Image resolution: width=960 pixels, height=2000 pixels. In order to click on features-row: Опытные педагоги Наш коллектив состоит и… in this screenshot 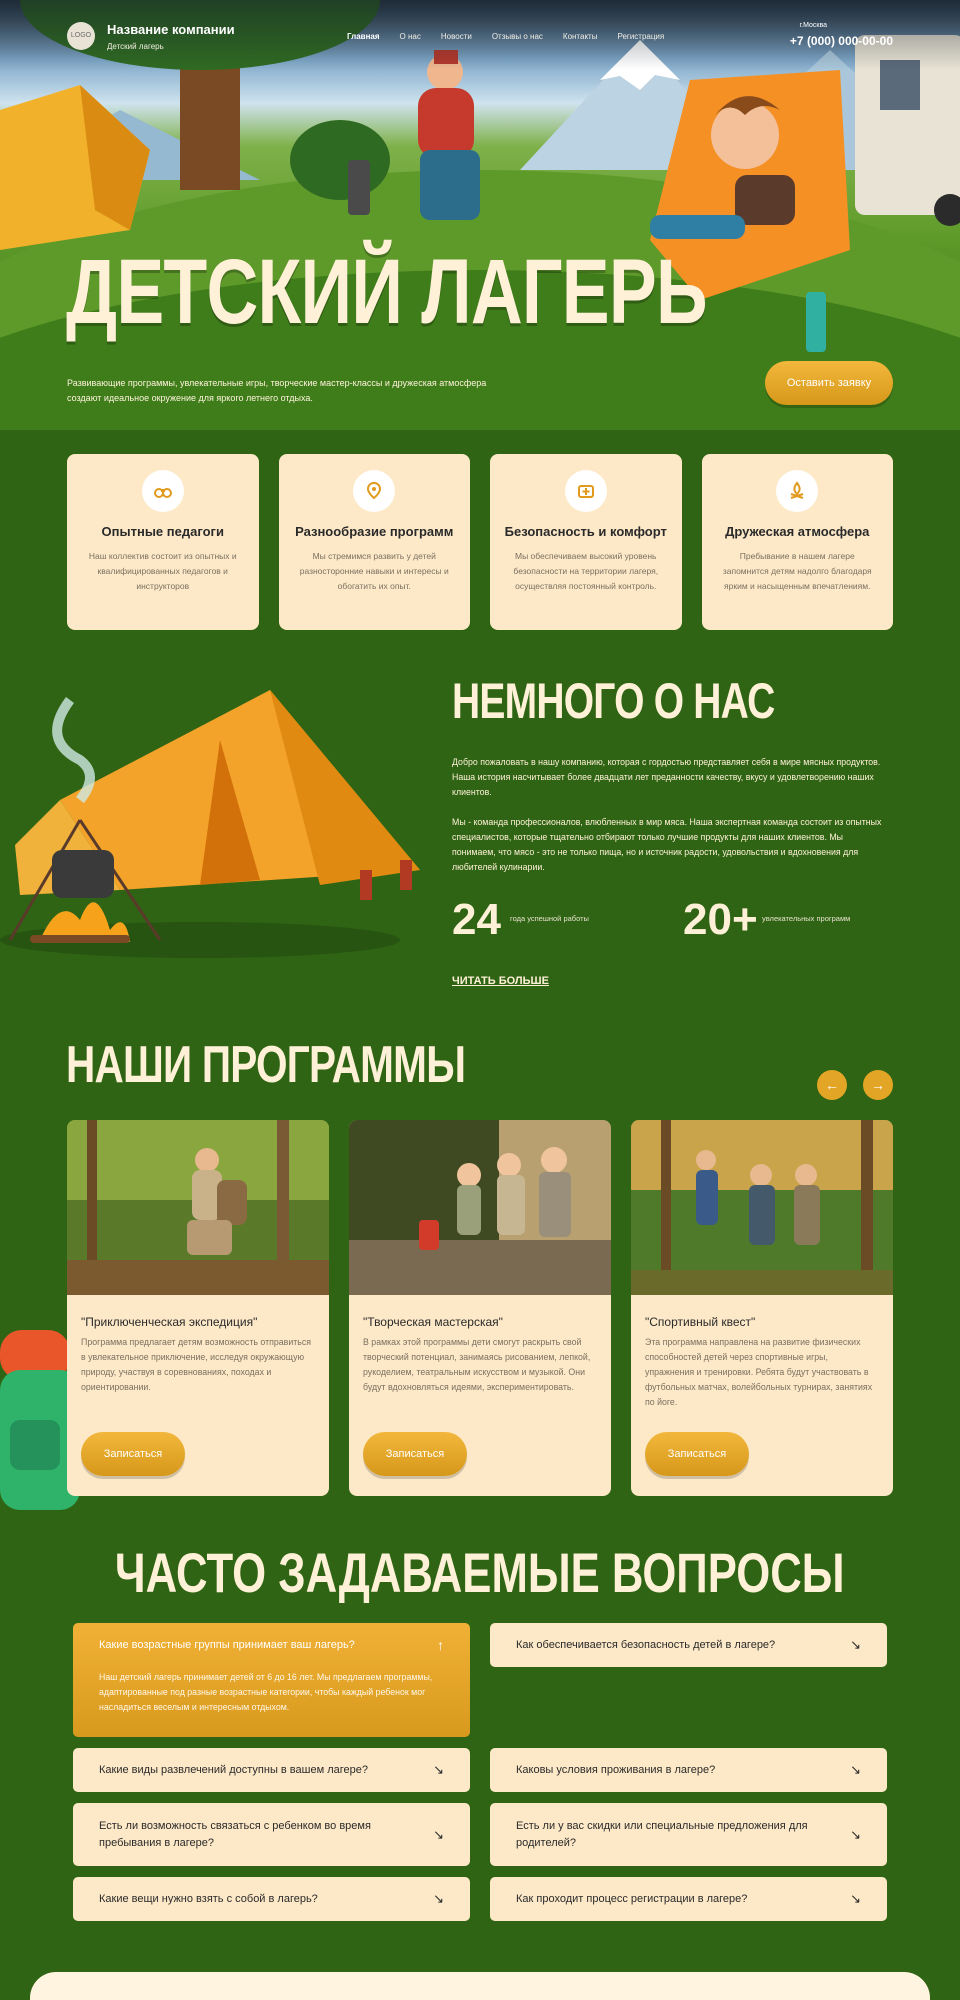, I will do `click(480, 542)`.